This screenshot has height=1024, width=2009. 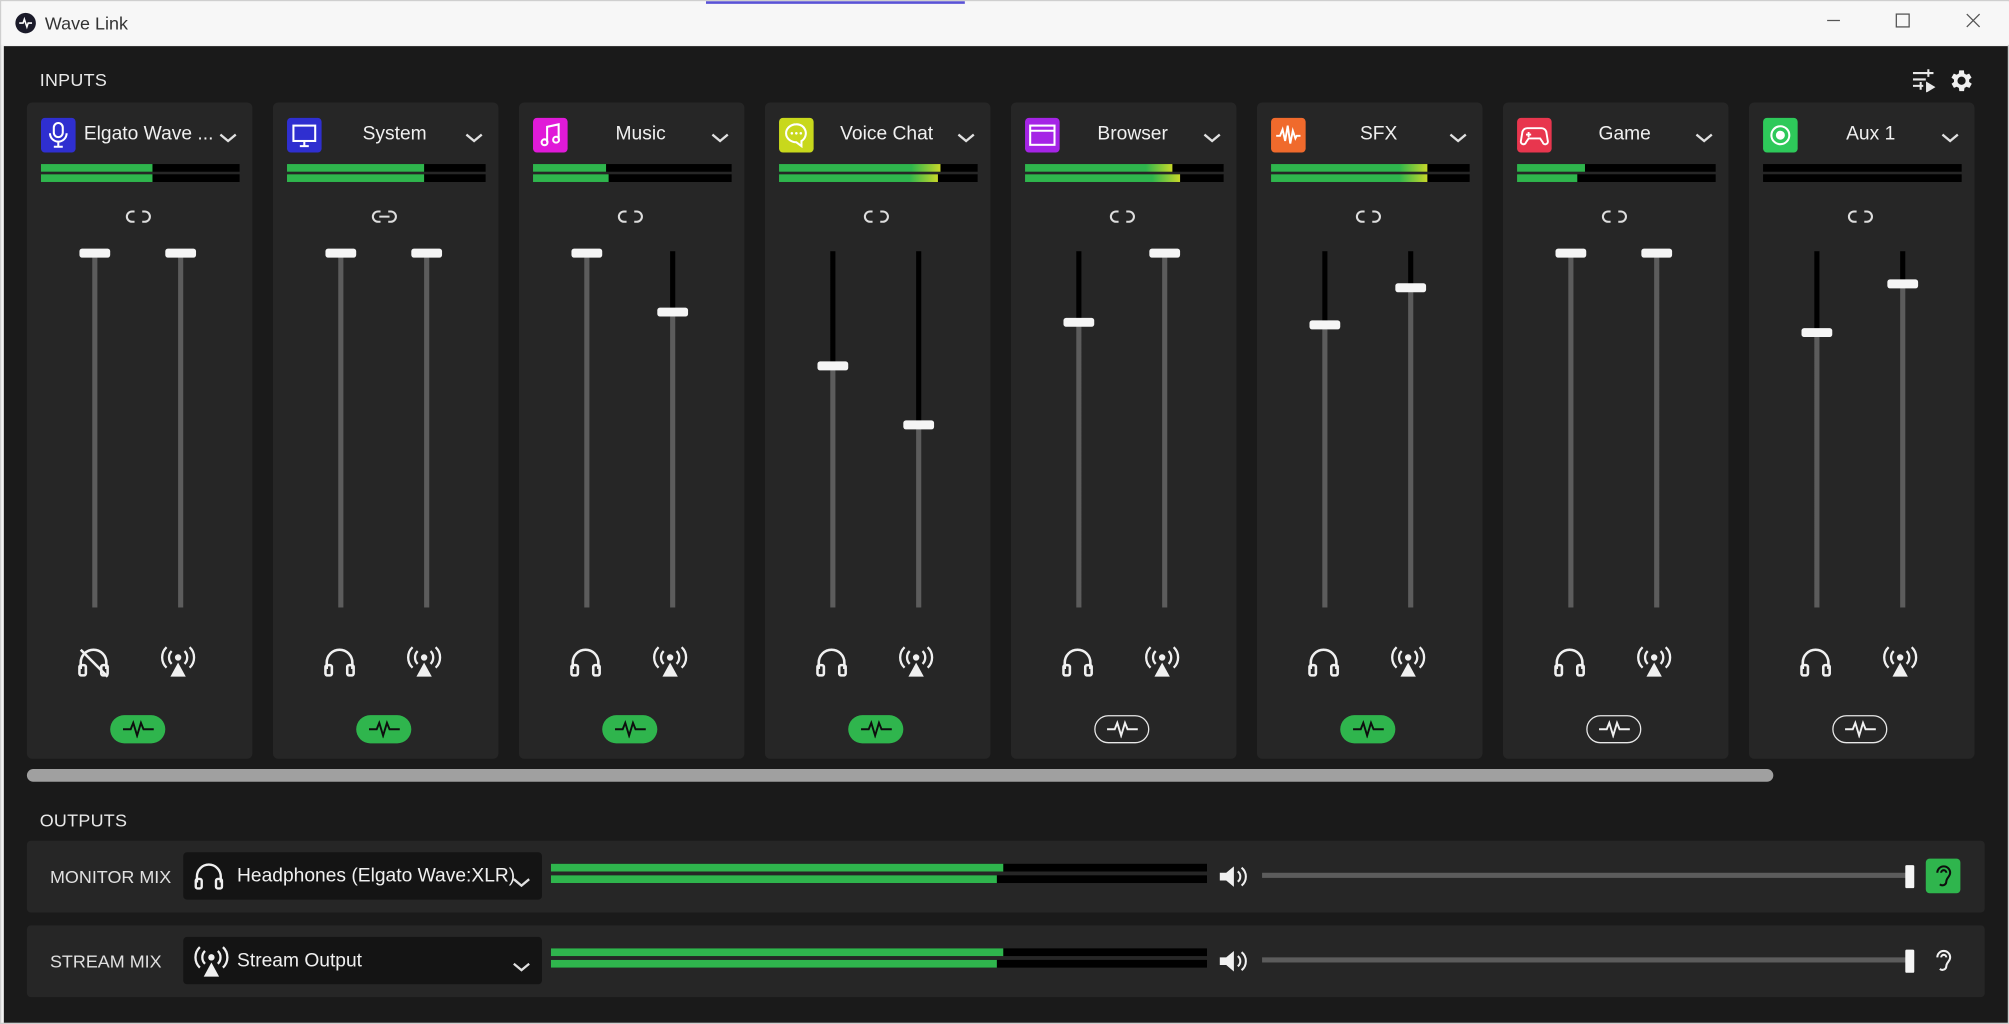 What do you see at coordinates (94, 664) in the screenshot?
I see `headphones-muted-icon` at bounding box center [94, 664].